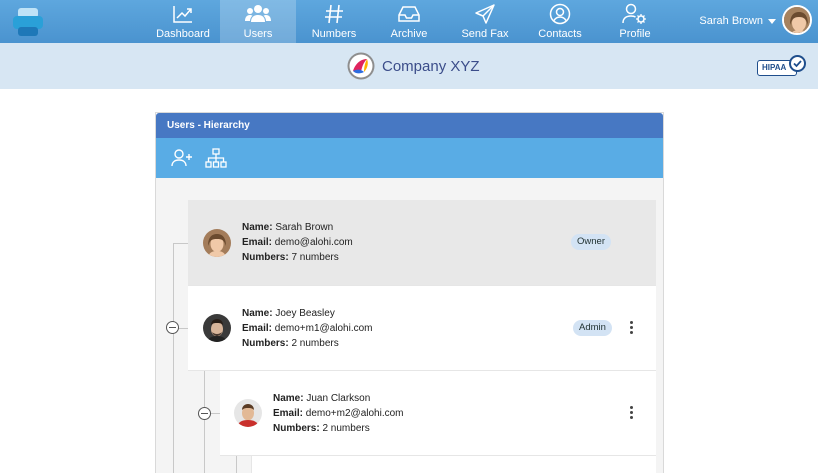  Describe the element at coordinates (334, 34) in the screenshot. I see `nav-numbers-label: Numbers` at that location.